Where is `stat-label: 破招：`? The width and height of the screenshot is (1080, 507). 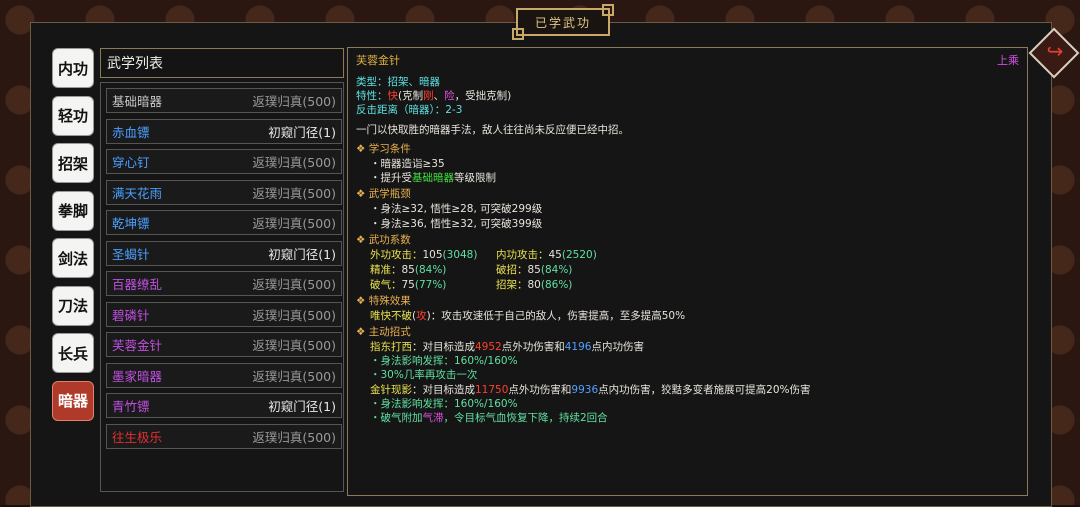
stat-label: 破招： is located at coordinates (512, 270).